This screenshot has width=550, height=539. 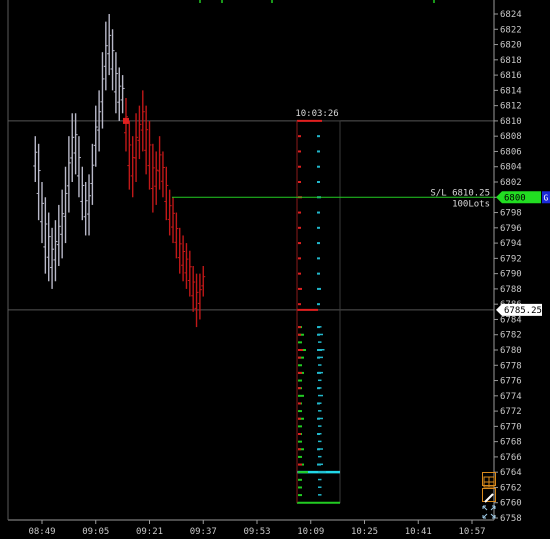 I want to click on y-tick-label: 6798, so click(x=511, y=214).